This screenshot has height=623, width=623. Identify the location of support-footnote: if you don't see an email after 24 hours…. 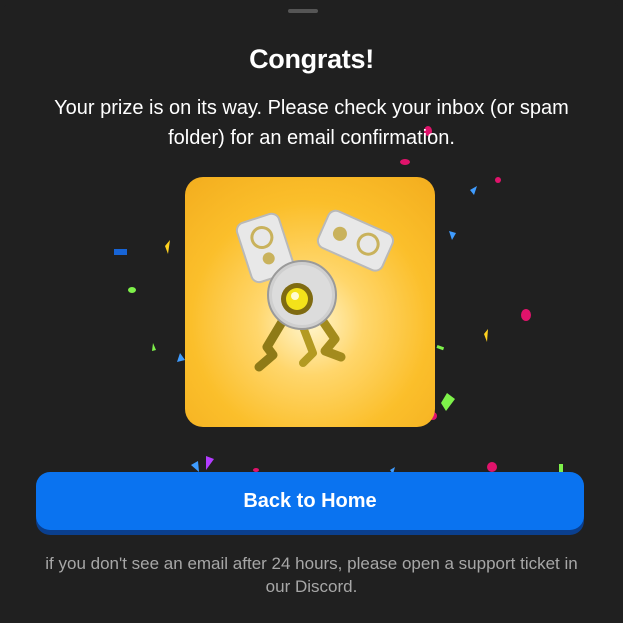
(311, 575).